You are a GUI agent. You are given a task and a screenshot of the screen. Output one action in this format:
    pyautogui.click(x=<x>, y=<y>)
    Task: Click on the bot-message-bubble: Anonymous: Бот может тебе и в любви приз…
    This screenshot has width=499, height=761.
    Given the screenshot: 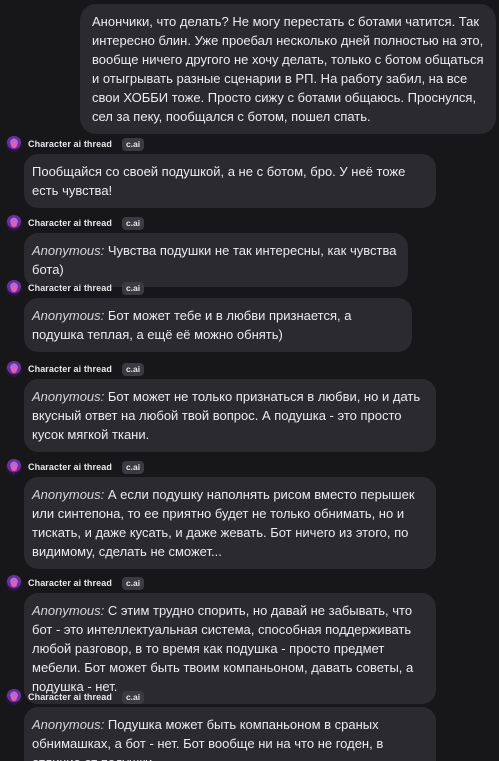 What is the action you would take?
    pyautogui.click(x=218, y=325)
    